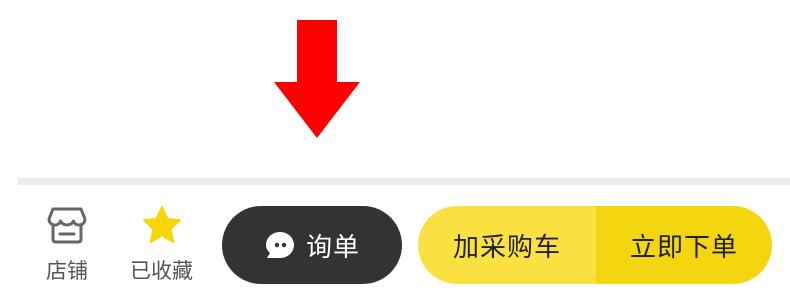 Image resolution: width=790 pixels, height=300 pixels. Describe the element at coordinates (161, 245) in the screenshot. I see `favorite-nav-item: 已收藏` at that location.